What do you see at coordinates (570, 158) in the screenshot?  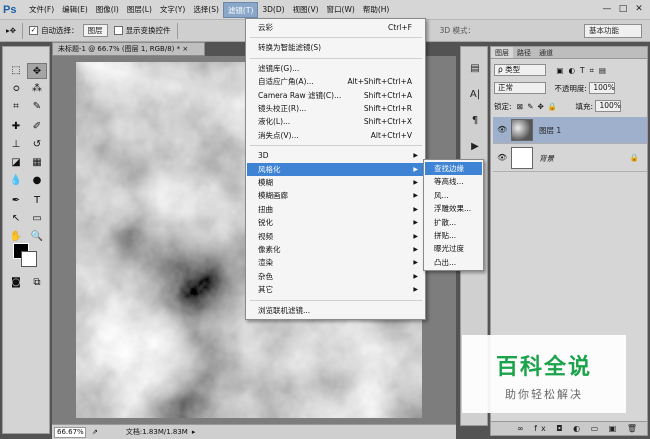 I see `layer-row-background: 👁 背景 🔒` at bounding box center [570, 158].